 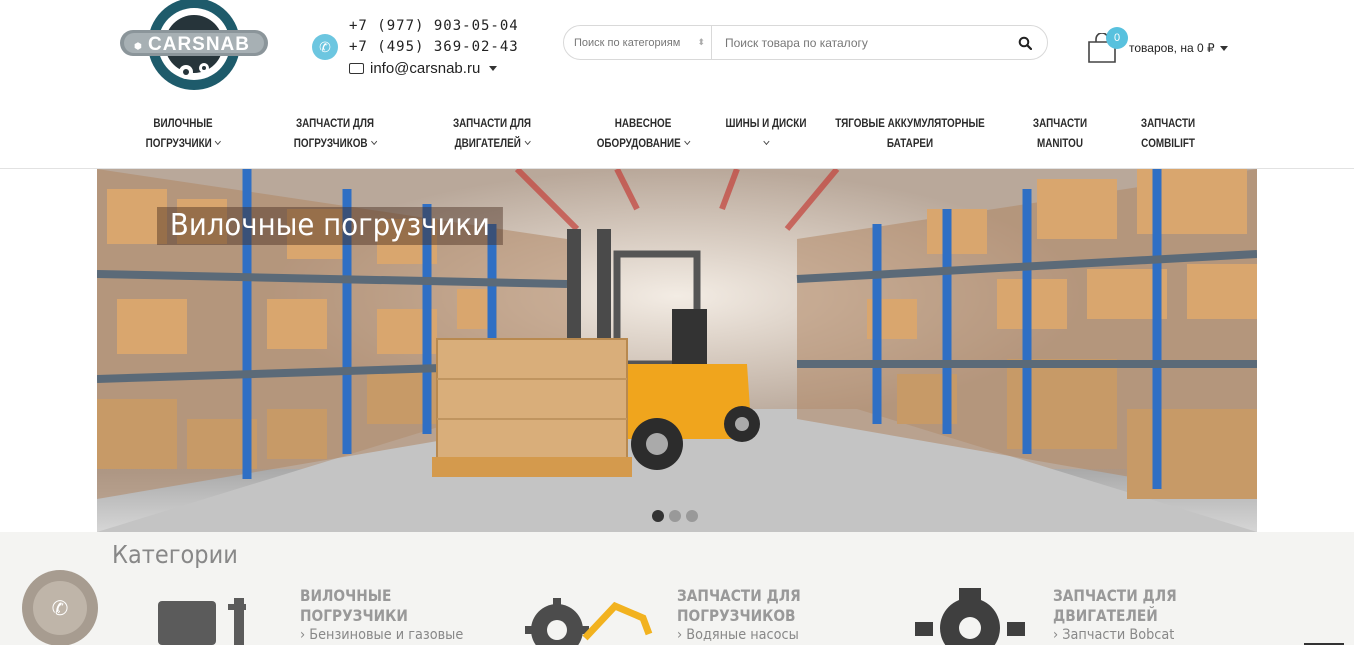 What do you see at coordinates (1117, 38) in the screenshot?
I see `cart-count-badge: 0` at bounding box center [1117, 38].